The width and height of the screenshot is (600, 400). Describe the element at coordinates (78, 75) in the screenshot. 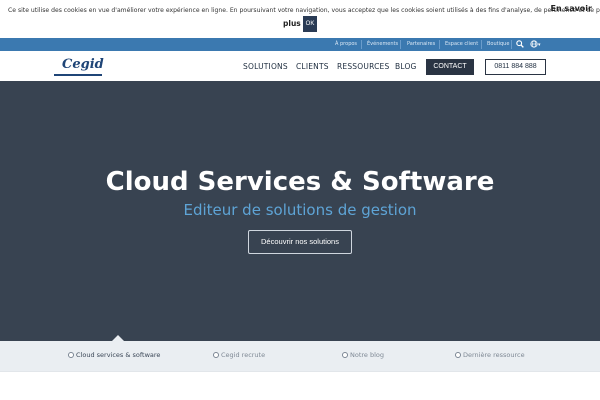

I see `logo-underline` at that location.